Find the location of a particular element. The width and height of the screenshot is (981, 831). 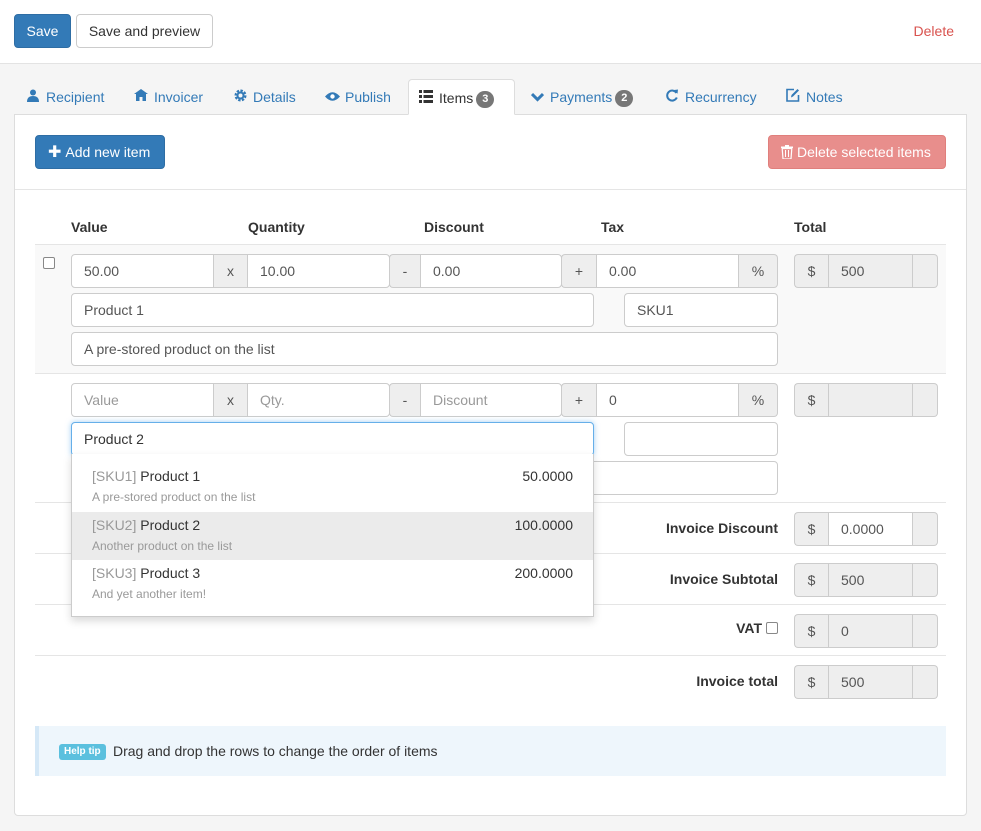

help-tip-badge: Help tip is located at coordinates (82, 752).